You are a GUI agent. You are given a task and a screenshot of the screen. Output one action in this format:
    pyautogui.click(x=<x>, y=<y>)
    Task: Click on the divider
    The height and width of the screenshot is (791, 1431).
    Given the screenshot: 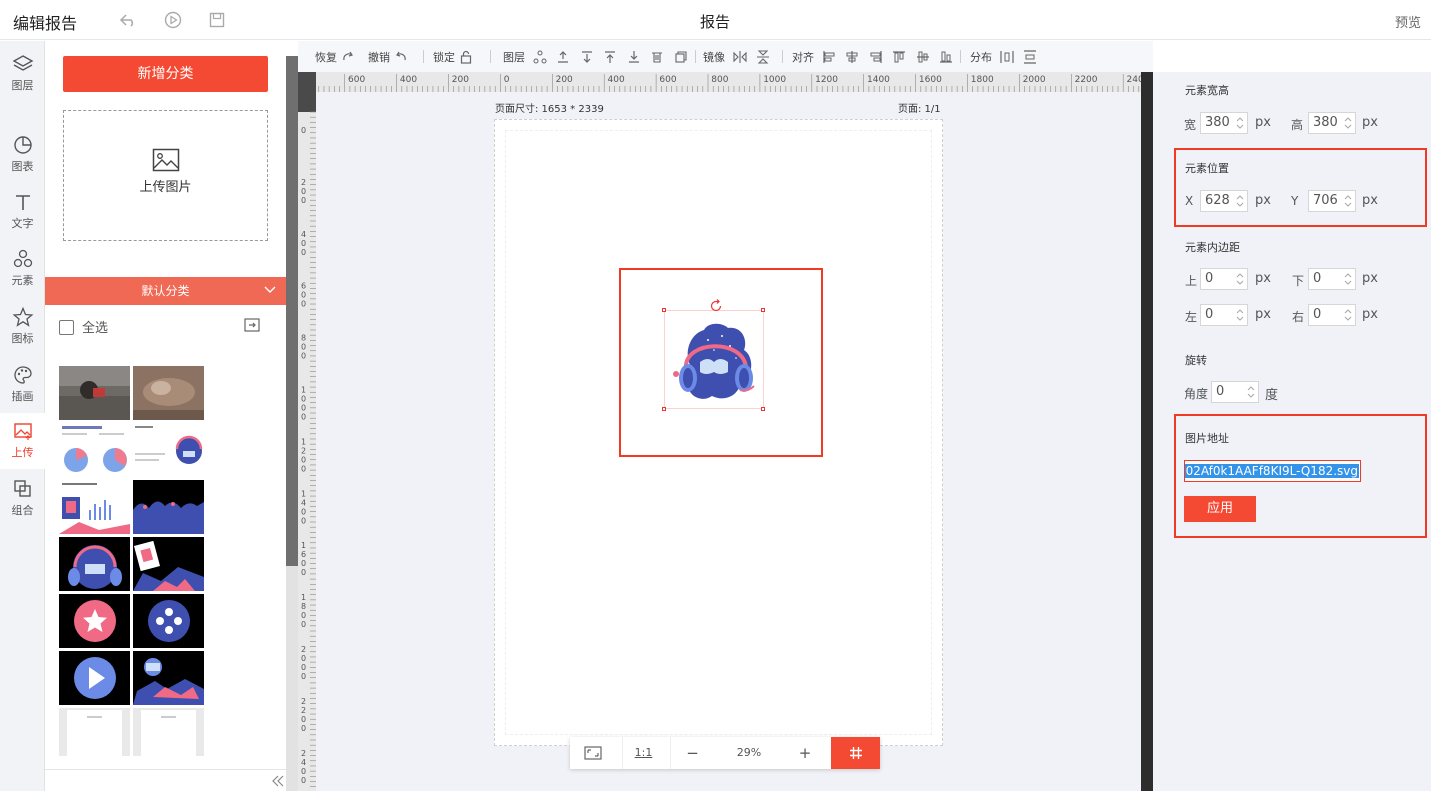 What is the action you would take?
    pyautogui.click(x=782, y=56)
    